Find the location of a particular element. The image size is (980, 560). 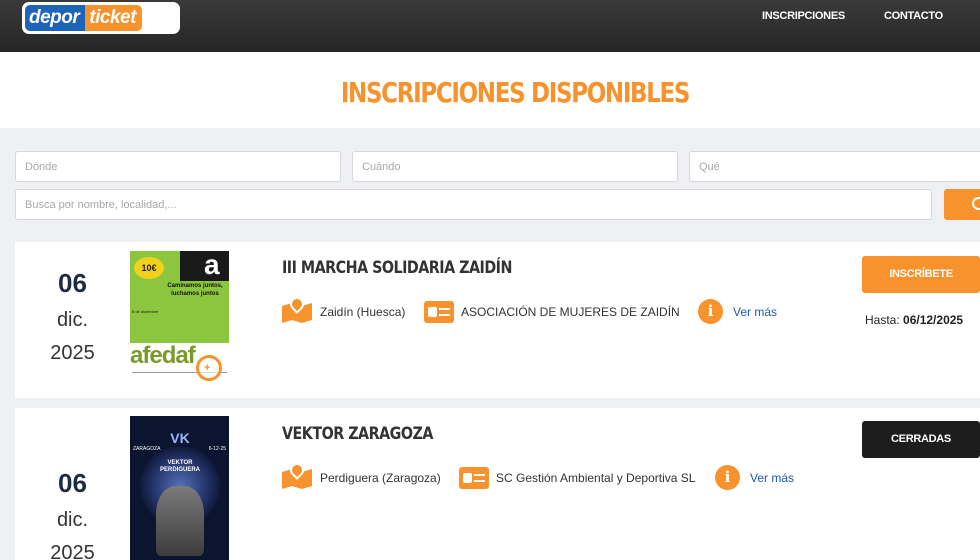

search-button is located at coordinates (962, 204).